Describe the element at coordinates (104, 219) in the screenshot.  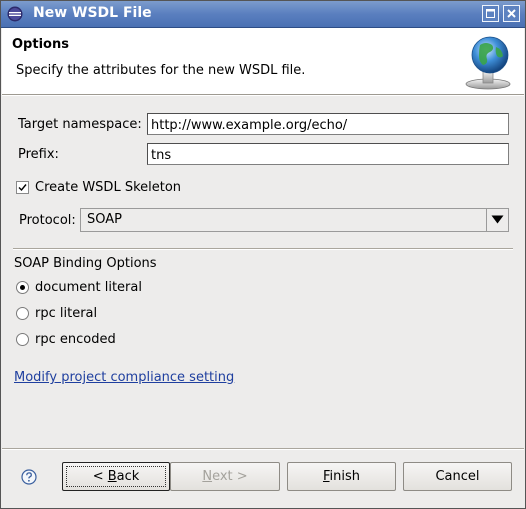
I see `protocol-selected-value: SOAP` at that location.